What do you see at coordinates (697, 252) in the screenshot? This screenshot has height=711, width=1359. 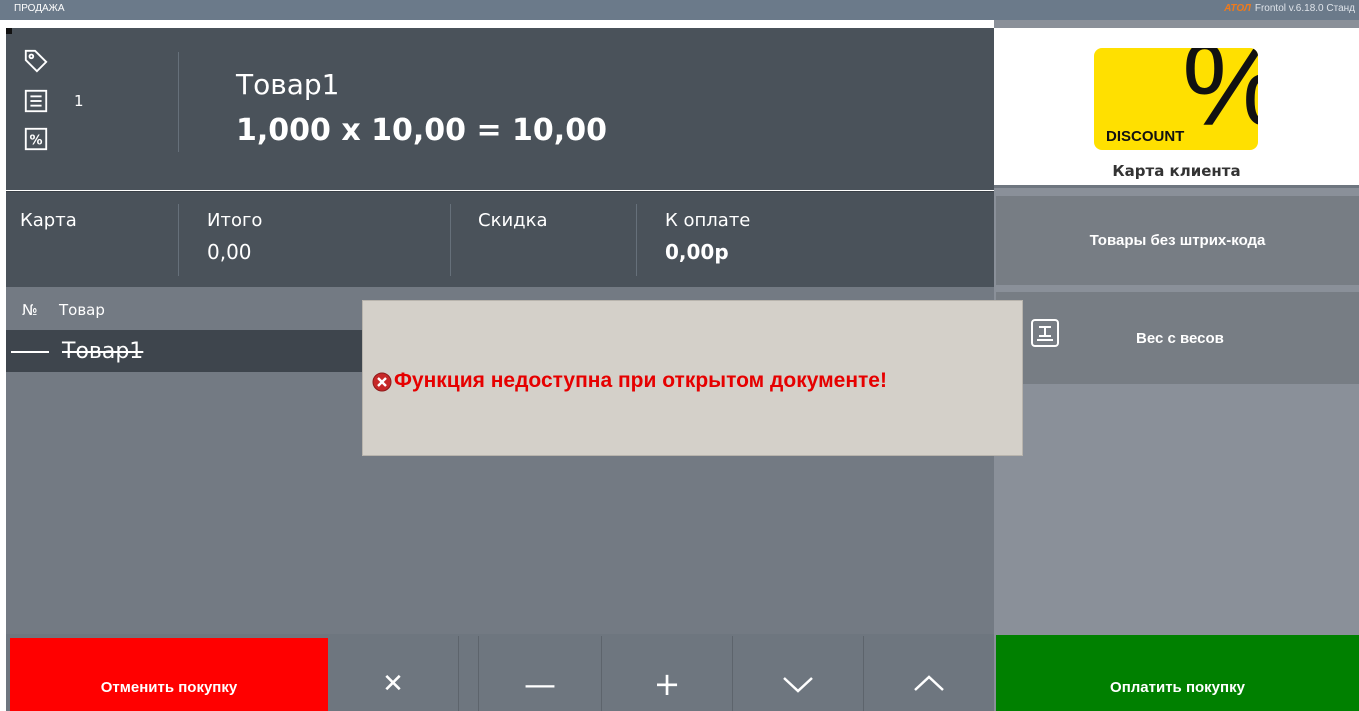 I see `topay-value: 0,00р` at bounding box center [697, 252].